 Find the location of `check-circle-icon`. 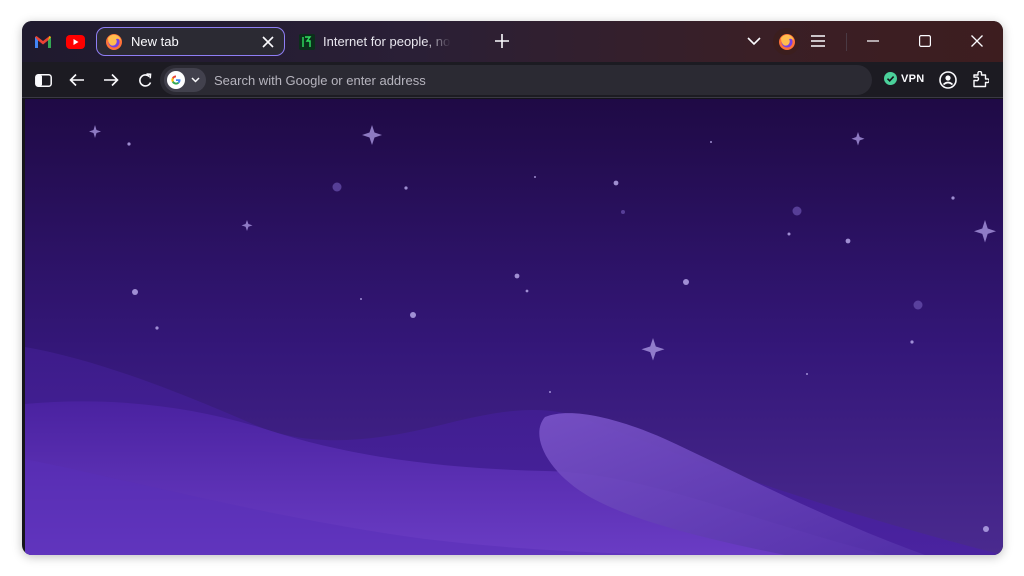

check-circle-icon is located at coordinates (890, 78).